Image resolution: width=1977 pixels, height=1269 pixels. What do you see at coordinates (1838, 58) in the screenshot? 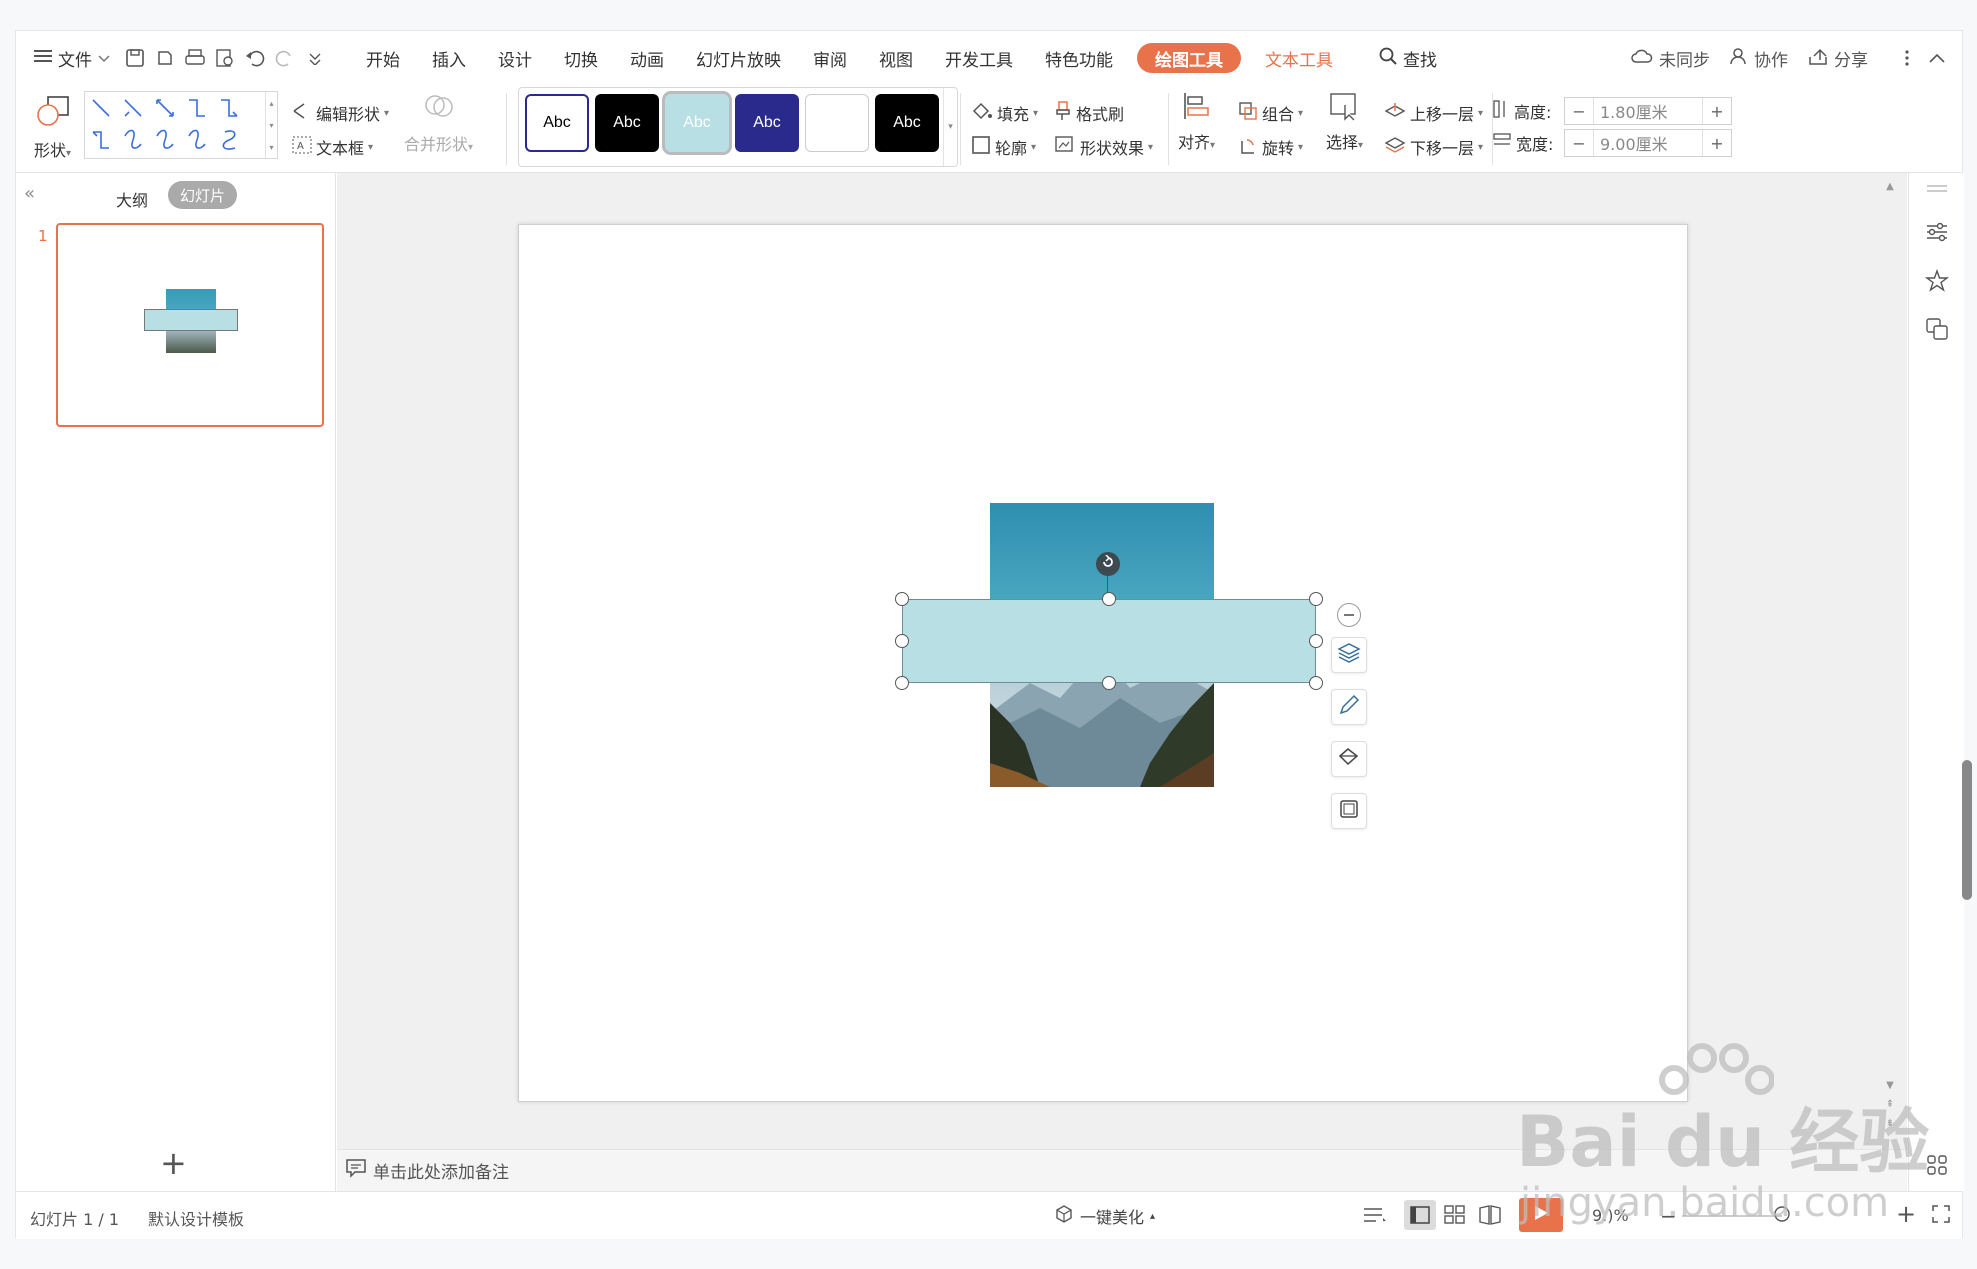
I see `share-button: 分享` at bounding box center [1838, 58].